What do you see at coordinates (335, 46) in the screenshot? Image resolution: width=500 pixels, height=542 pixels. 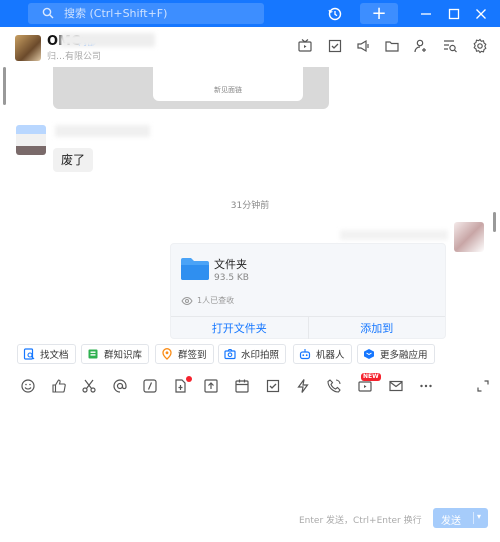 I see `task-icon` at bounding box center [335, 46].